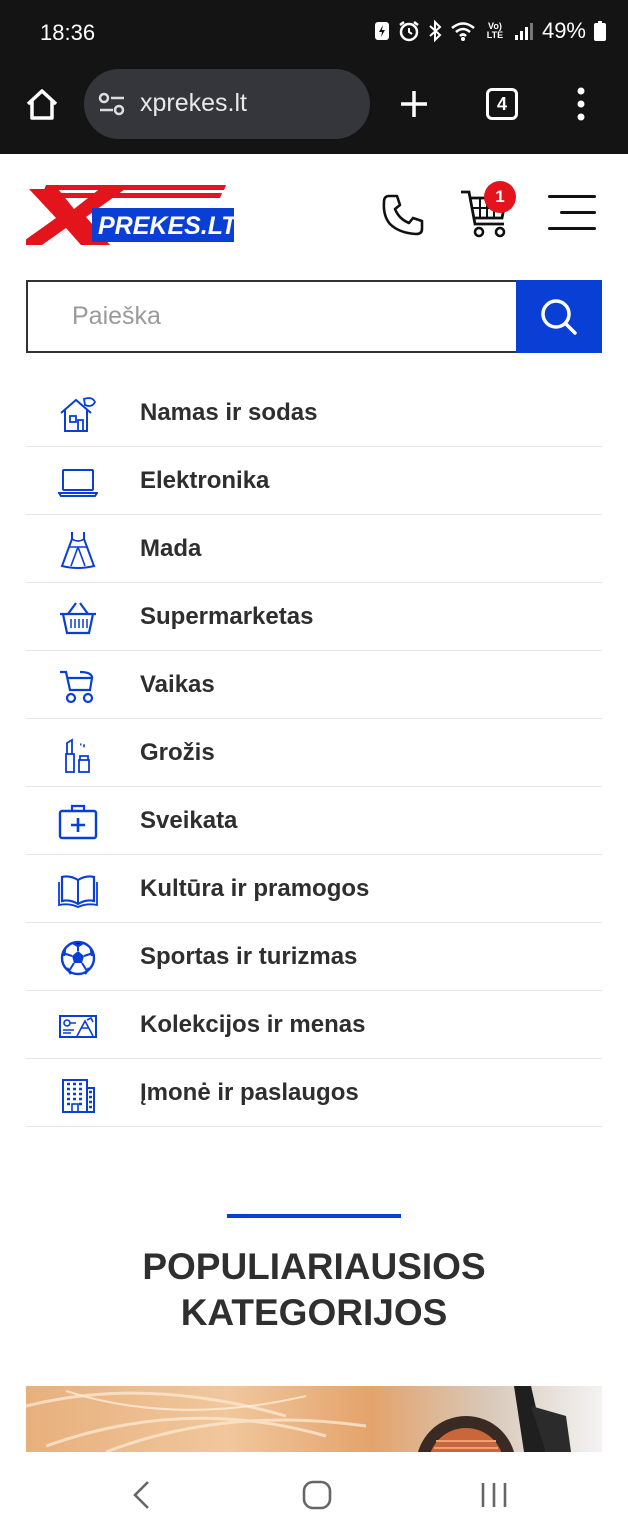  Describe the element at coordinates (500, 197) in the screenshot. I see `cart-count-badge: 1` at that location.